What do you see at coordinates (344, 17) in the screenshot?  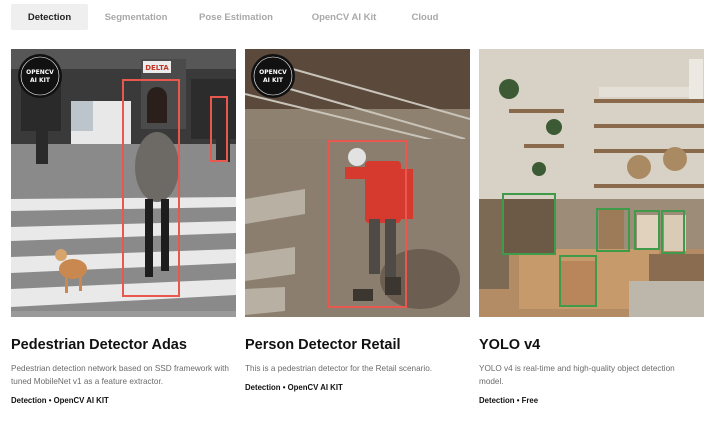 I see `tab-opencv-ai-kit: OpenCV AI Kit` at bounding box center [344, 17].